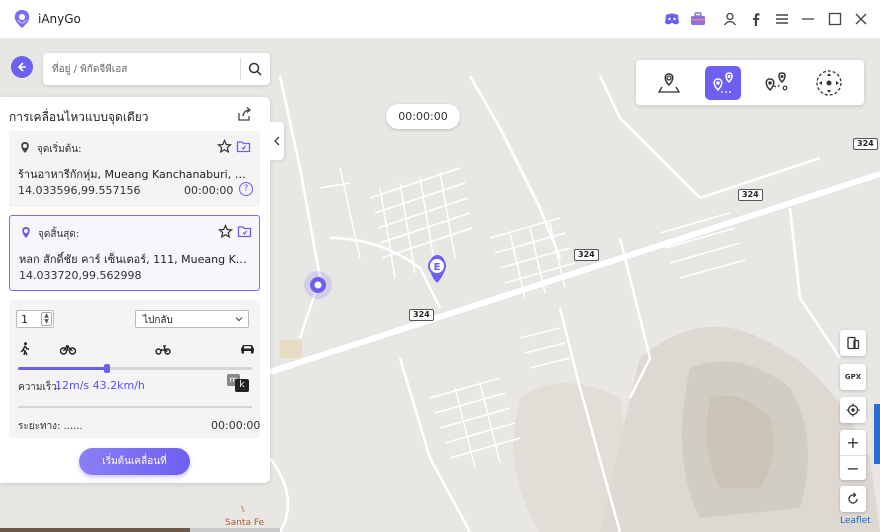  Describe the element at coordinates (26, 232) in the screenshot. I see `end-pin-icon` at that location.